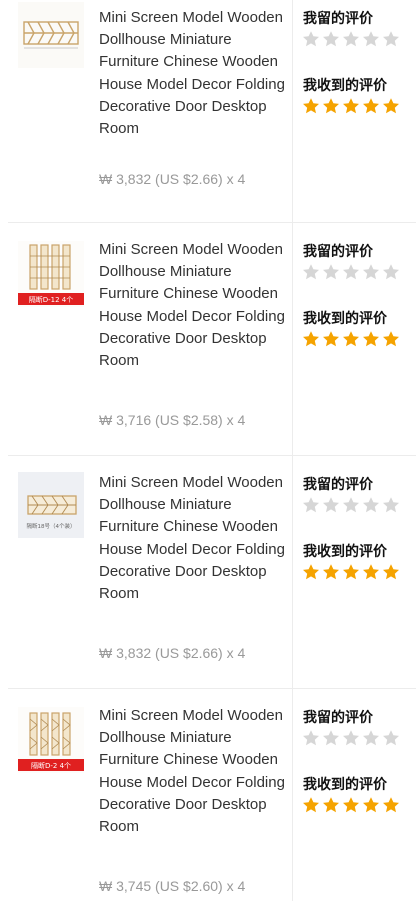 The image size is (416, 901). What do you see at coordinates (172, 420) in the screenshot?
I see `product-price: ₩ 3,716 (US $2.58) x 4` at bounding box center [172, 420].